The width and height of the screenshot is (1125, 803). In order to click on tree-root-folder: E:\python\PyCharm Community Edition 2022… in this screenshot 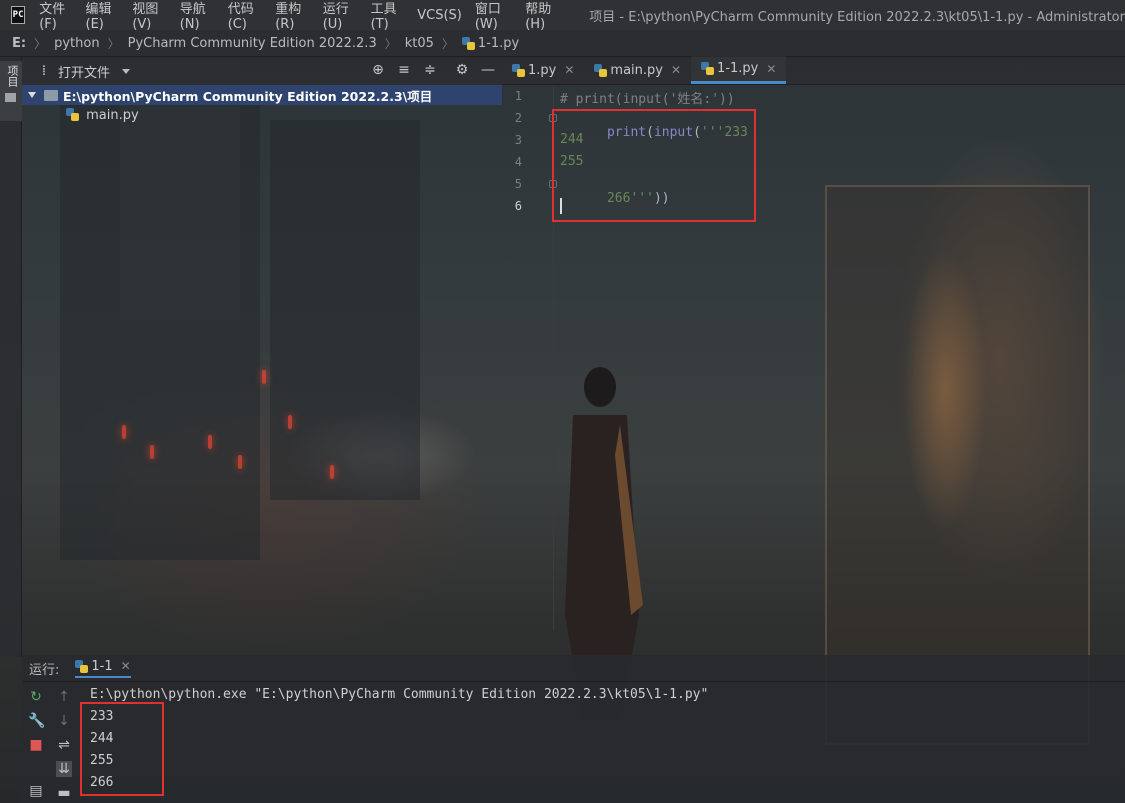, I will do `click(262, 95)`.